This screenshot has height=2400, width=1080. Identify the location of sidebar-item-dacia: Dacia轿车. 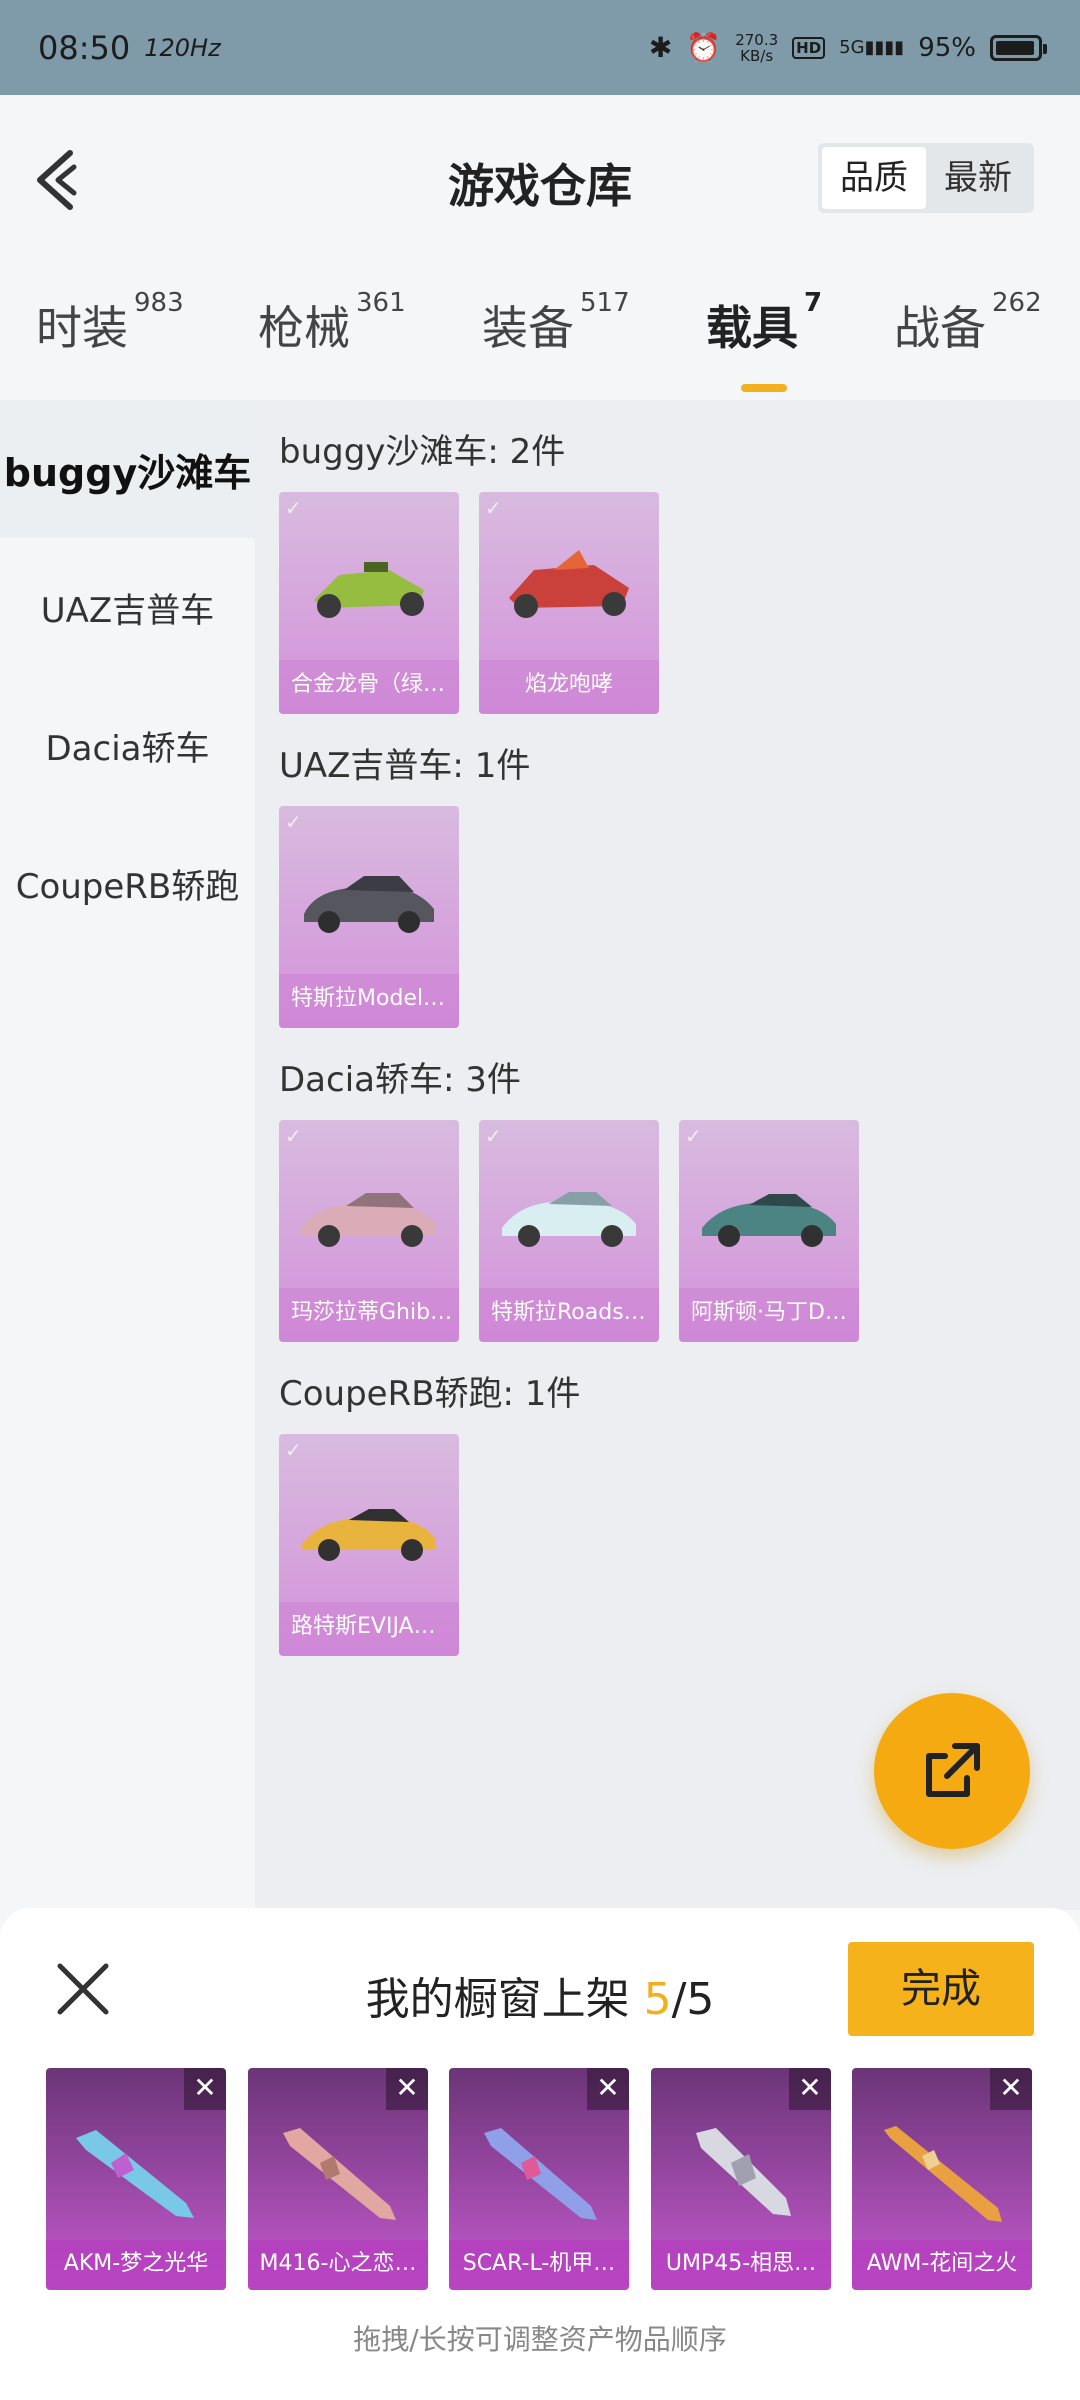
(127, 745).